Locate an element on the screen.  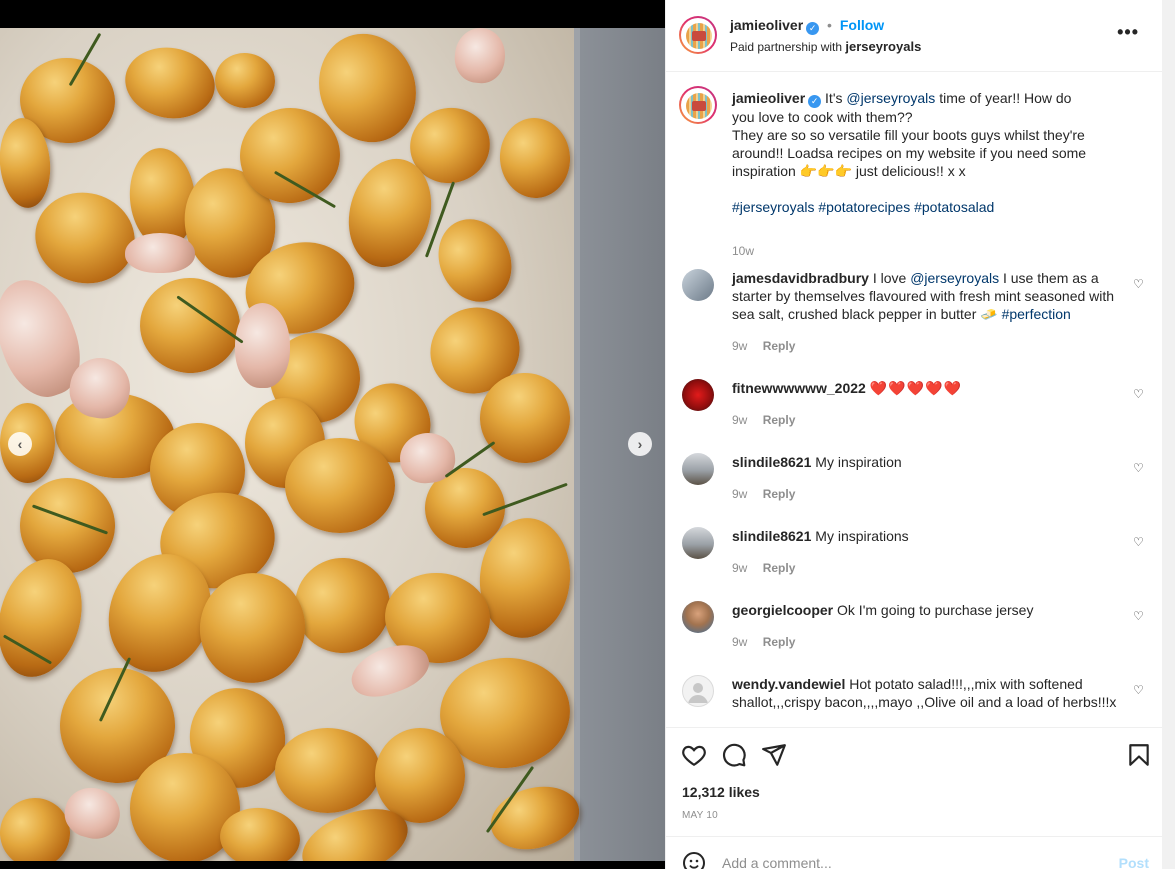
comment-text-part: My inspirations is located at coordinates (862, 536).